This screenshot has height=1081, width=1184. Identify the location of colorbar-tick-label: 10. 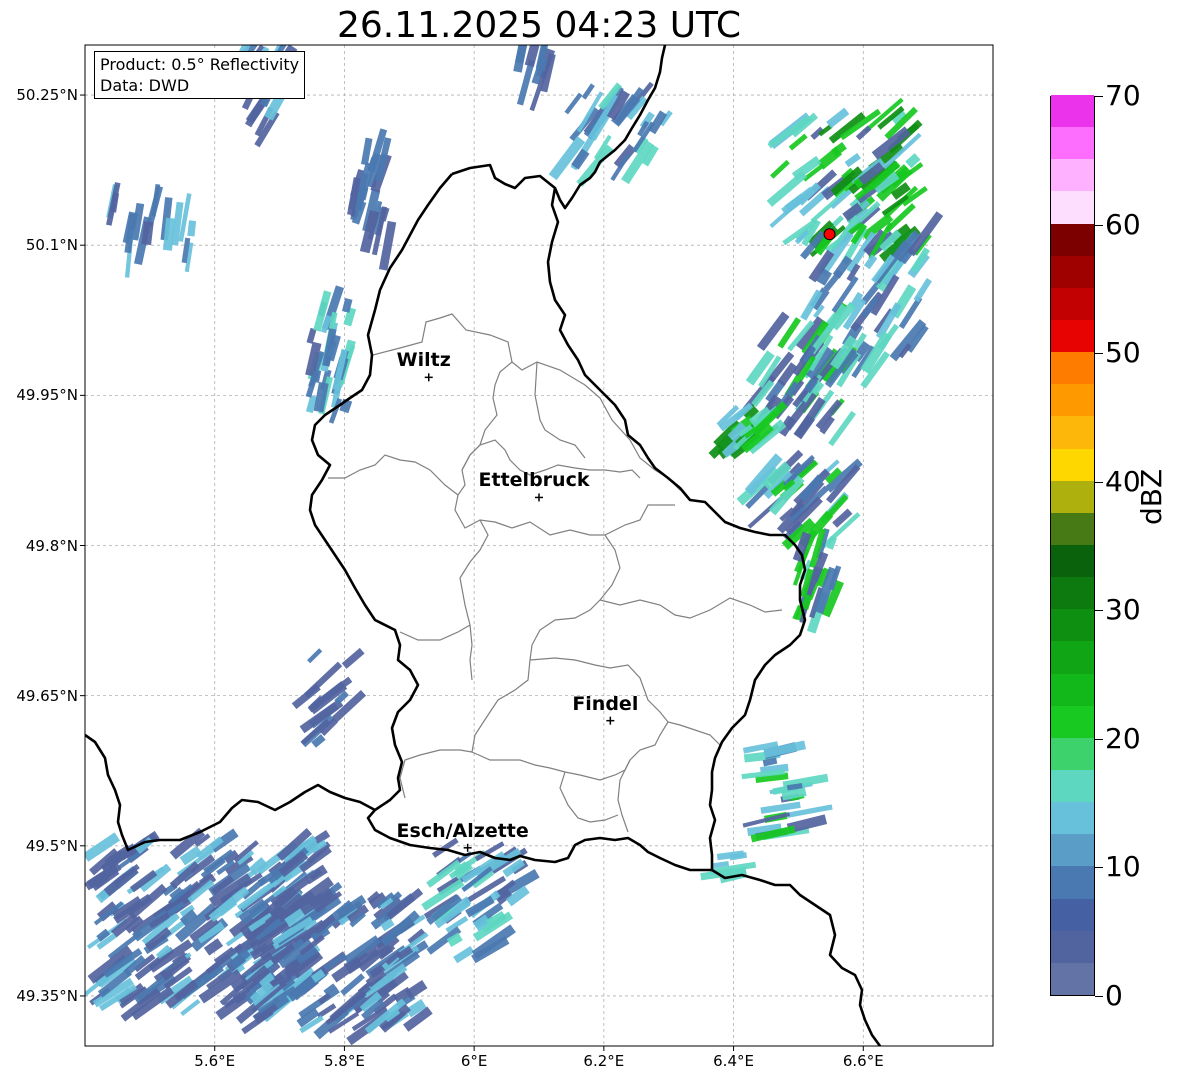
(1123, 867).